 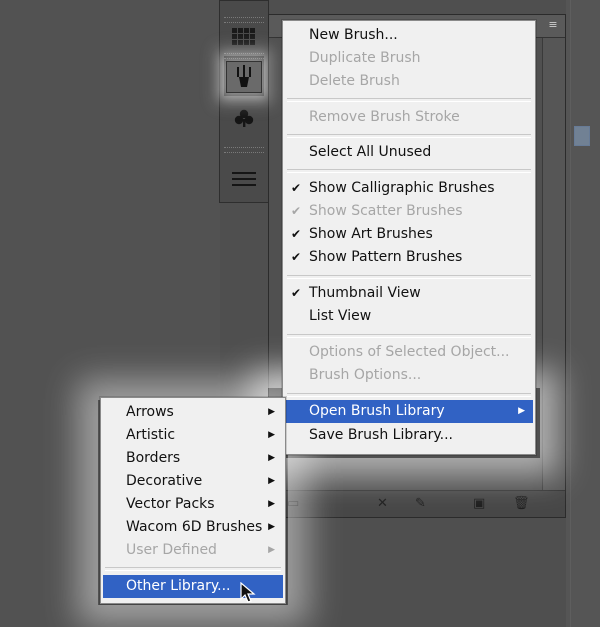 What do you see at coordinates (370, 152) in the screenshot?
I see `menu-item-label: Select All Unused` at bounding box center [370, 152].